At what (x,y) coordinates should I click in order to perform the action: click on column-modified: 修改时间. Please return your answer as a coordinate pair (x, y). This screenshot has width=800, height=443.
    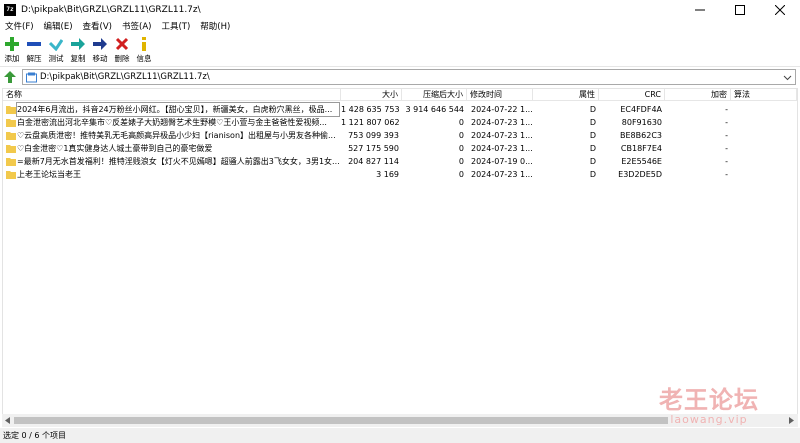
    Looking at the image, I should click on (500, 95).